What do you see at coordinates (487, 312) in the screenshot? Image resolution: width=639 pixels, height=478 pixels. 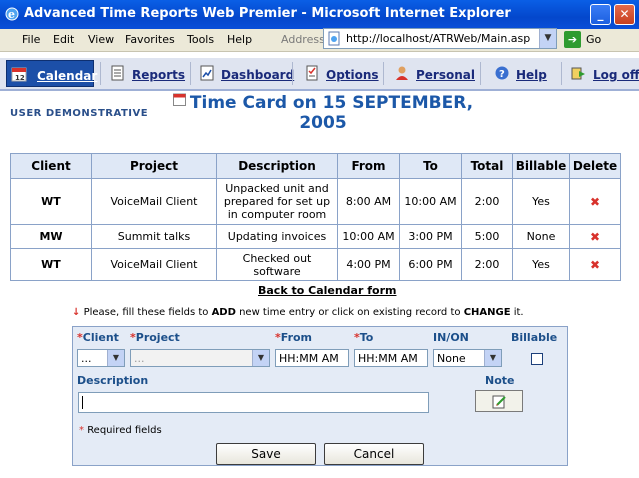 I see `instruction-change: CHANGE` at bounding box center [487, 312].